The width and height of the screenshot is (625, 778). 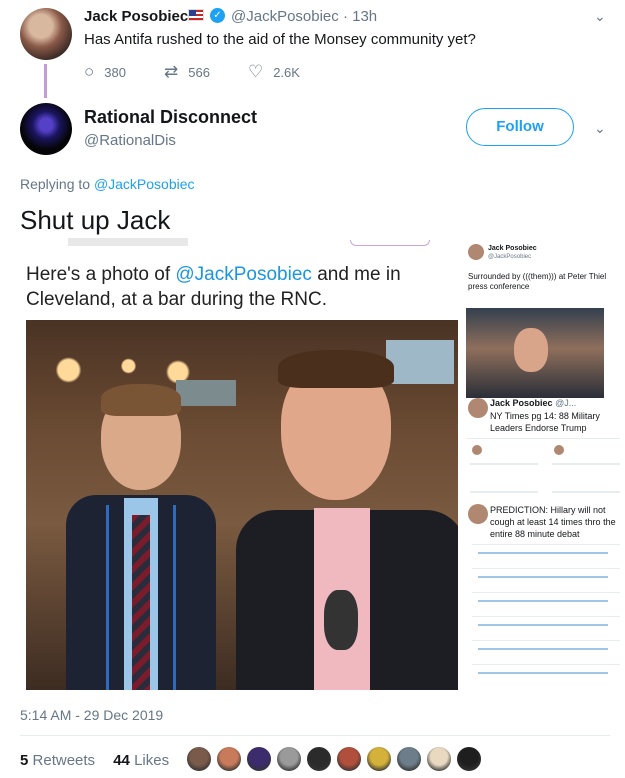 What do you see at coordinates (144, 184) in the screenshot?
I see `replying-mention-link: @JackPosobiec` at bounding box center [144, 184].